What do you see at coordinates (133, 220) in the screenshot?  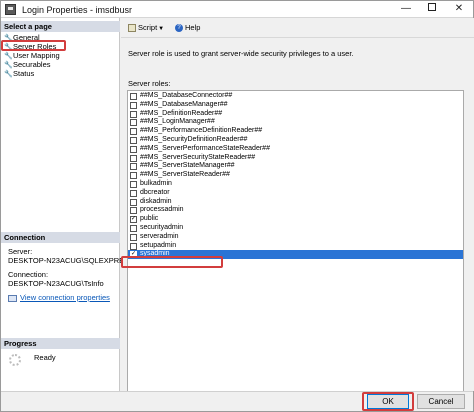 I see `role-checkbox: ✓` at bounding box center [133, 220].